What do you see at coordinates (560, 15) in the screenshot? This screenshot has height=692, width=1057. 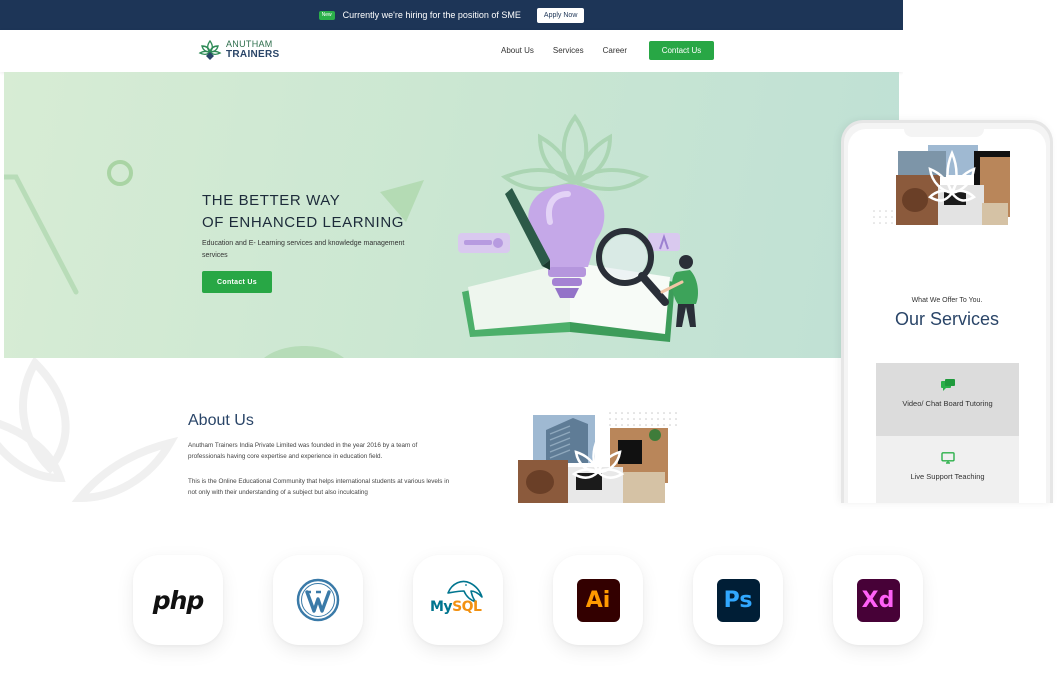 I see `apply-now-button: Apply Now` at bounding box center [560, 15].